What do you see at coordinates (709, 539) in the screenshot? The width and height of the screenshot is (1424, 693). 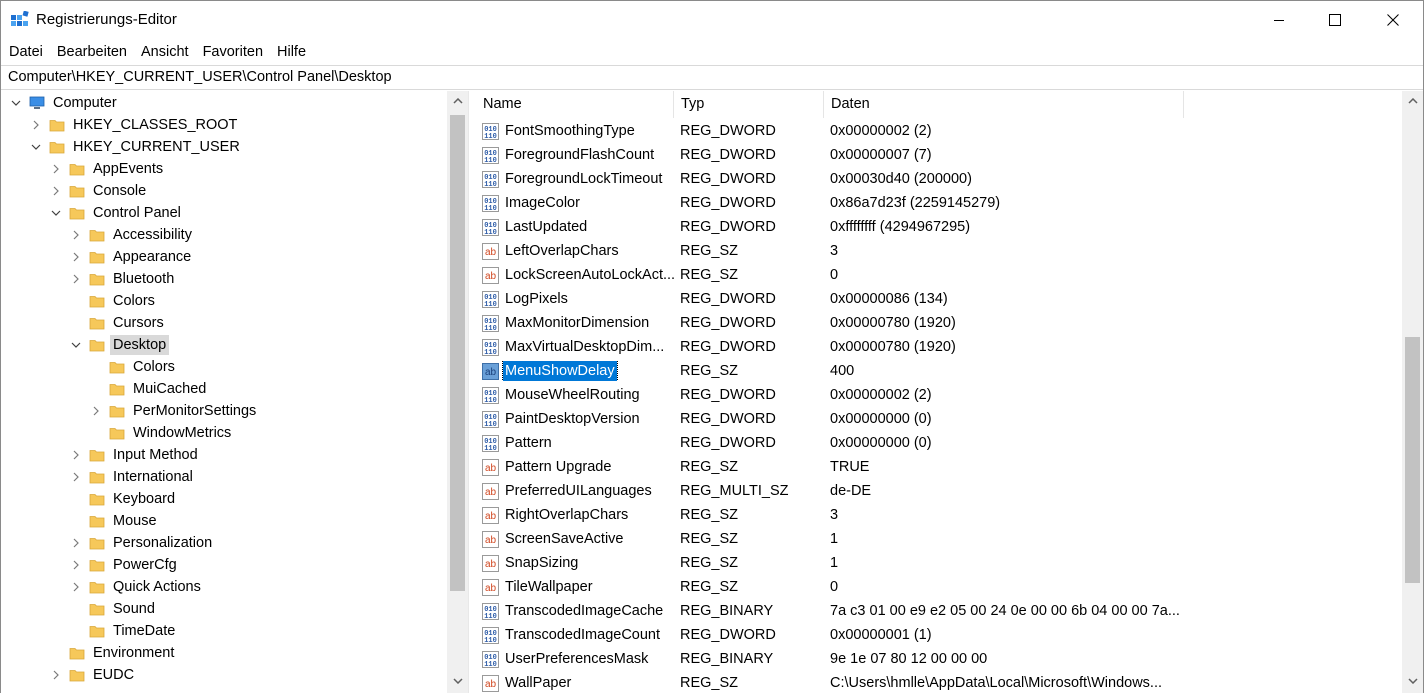 I see `value-type: REG_SZ` at bounding box center [709, 539].